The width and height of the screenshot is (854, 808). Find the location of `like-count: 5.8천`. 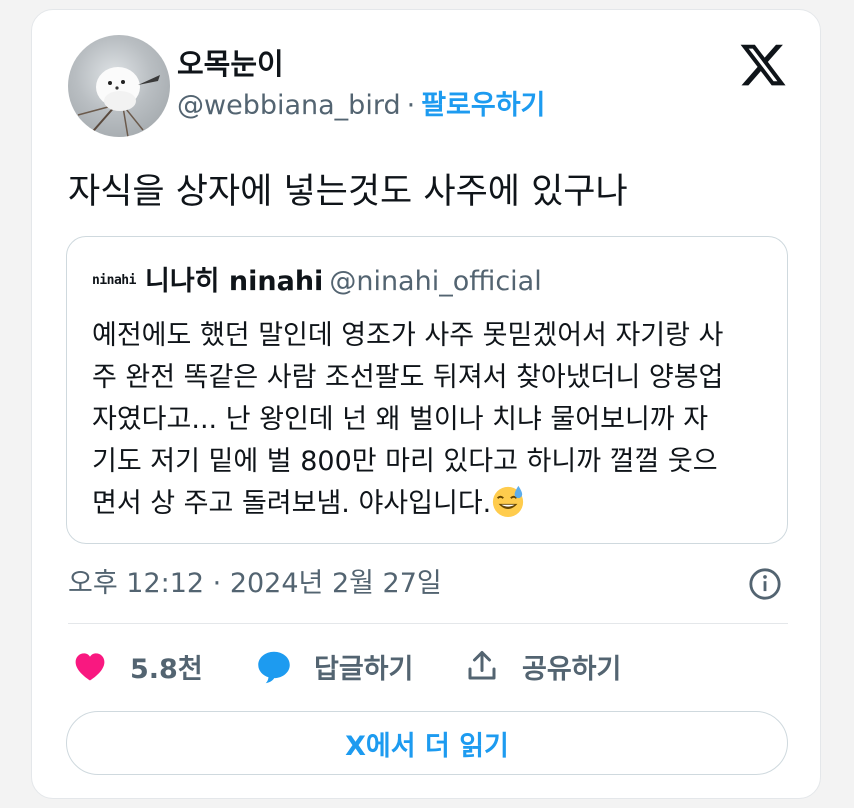

like-count: 5.8천 is located at coordinates (166, 669).